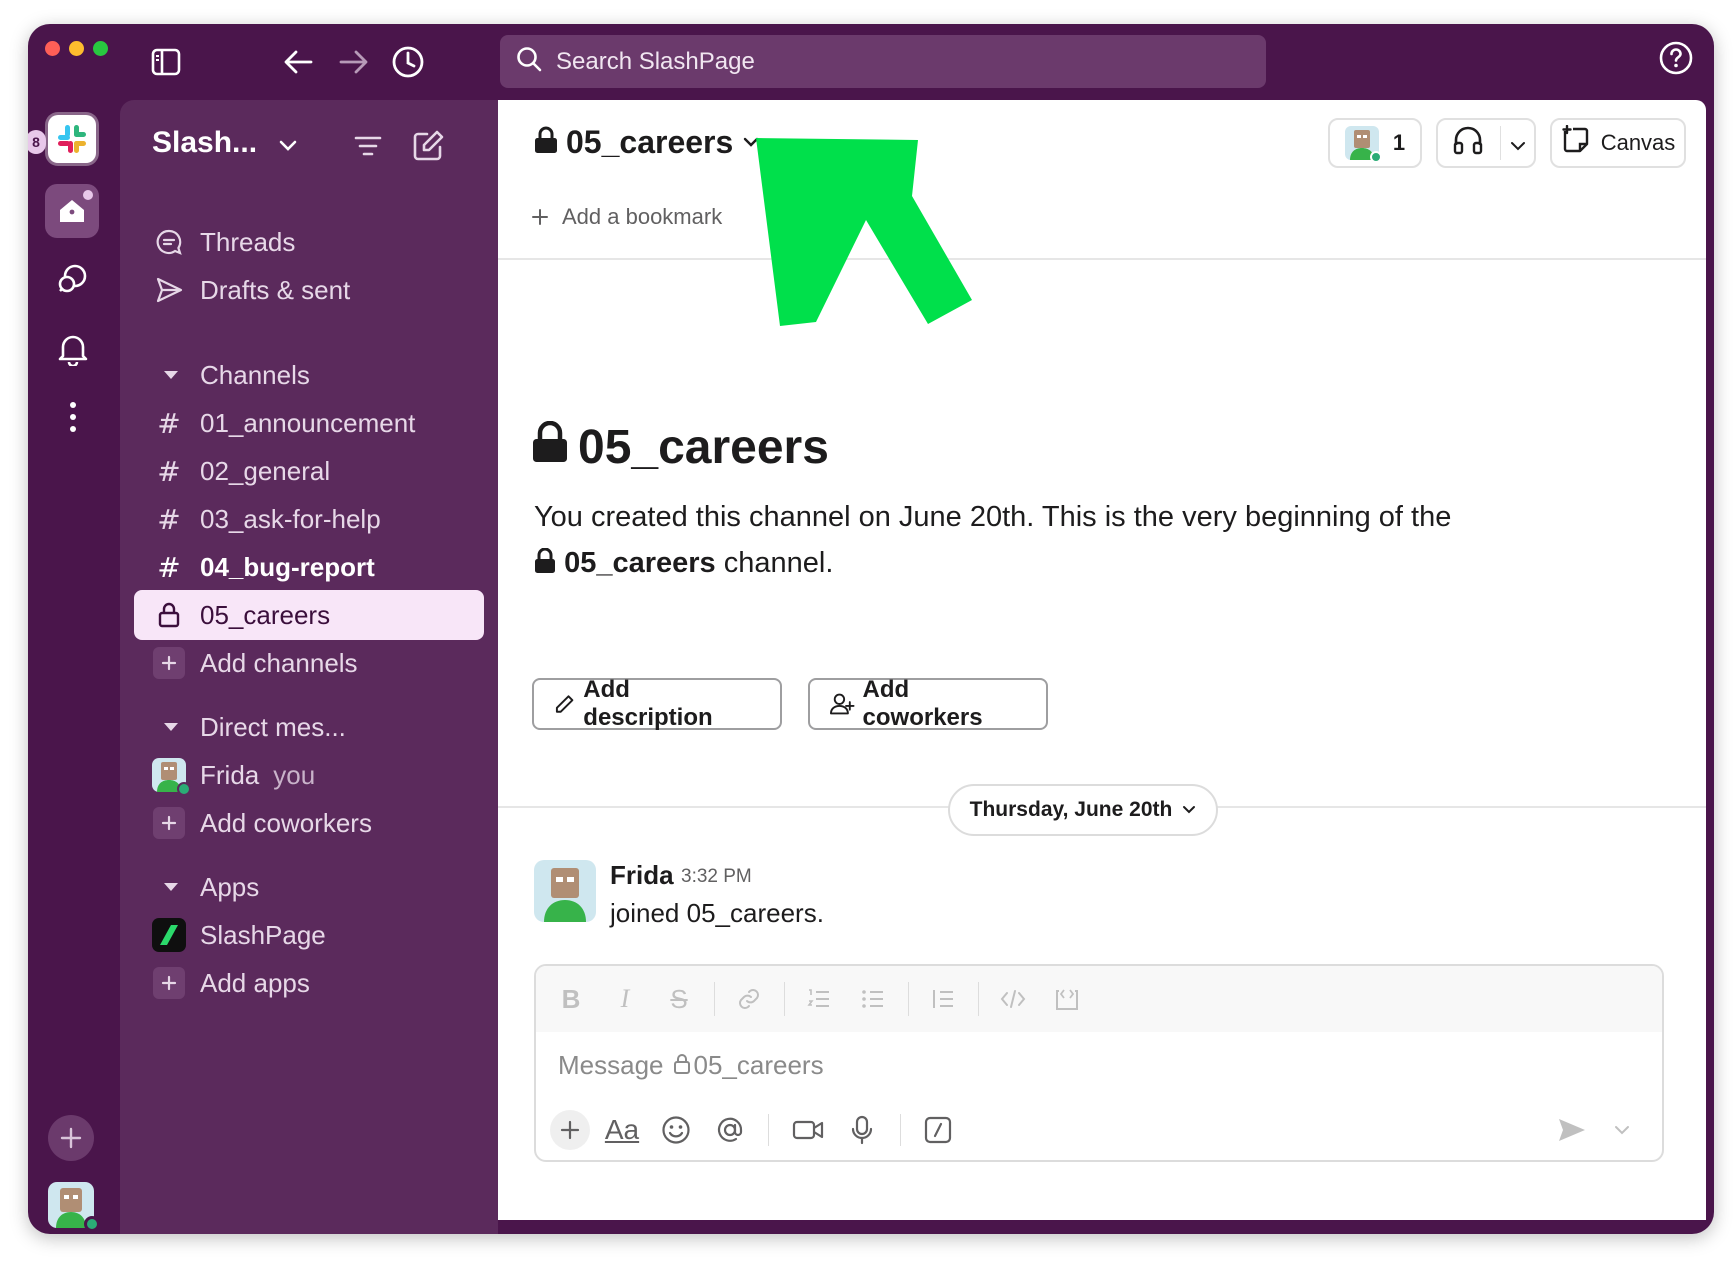  Describe the element at coordinates (1468, 143) in the screenshot. I see `headphones-icon` at that location.